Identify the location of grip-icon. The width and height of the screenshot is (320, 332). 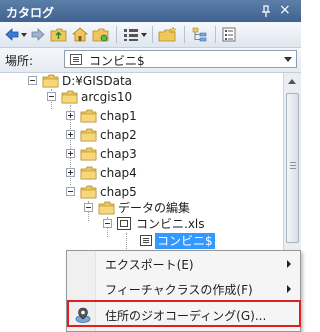
(293, 162).